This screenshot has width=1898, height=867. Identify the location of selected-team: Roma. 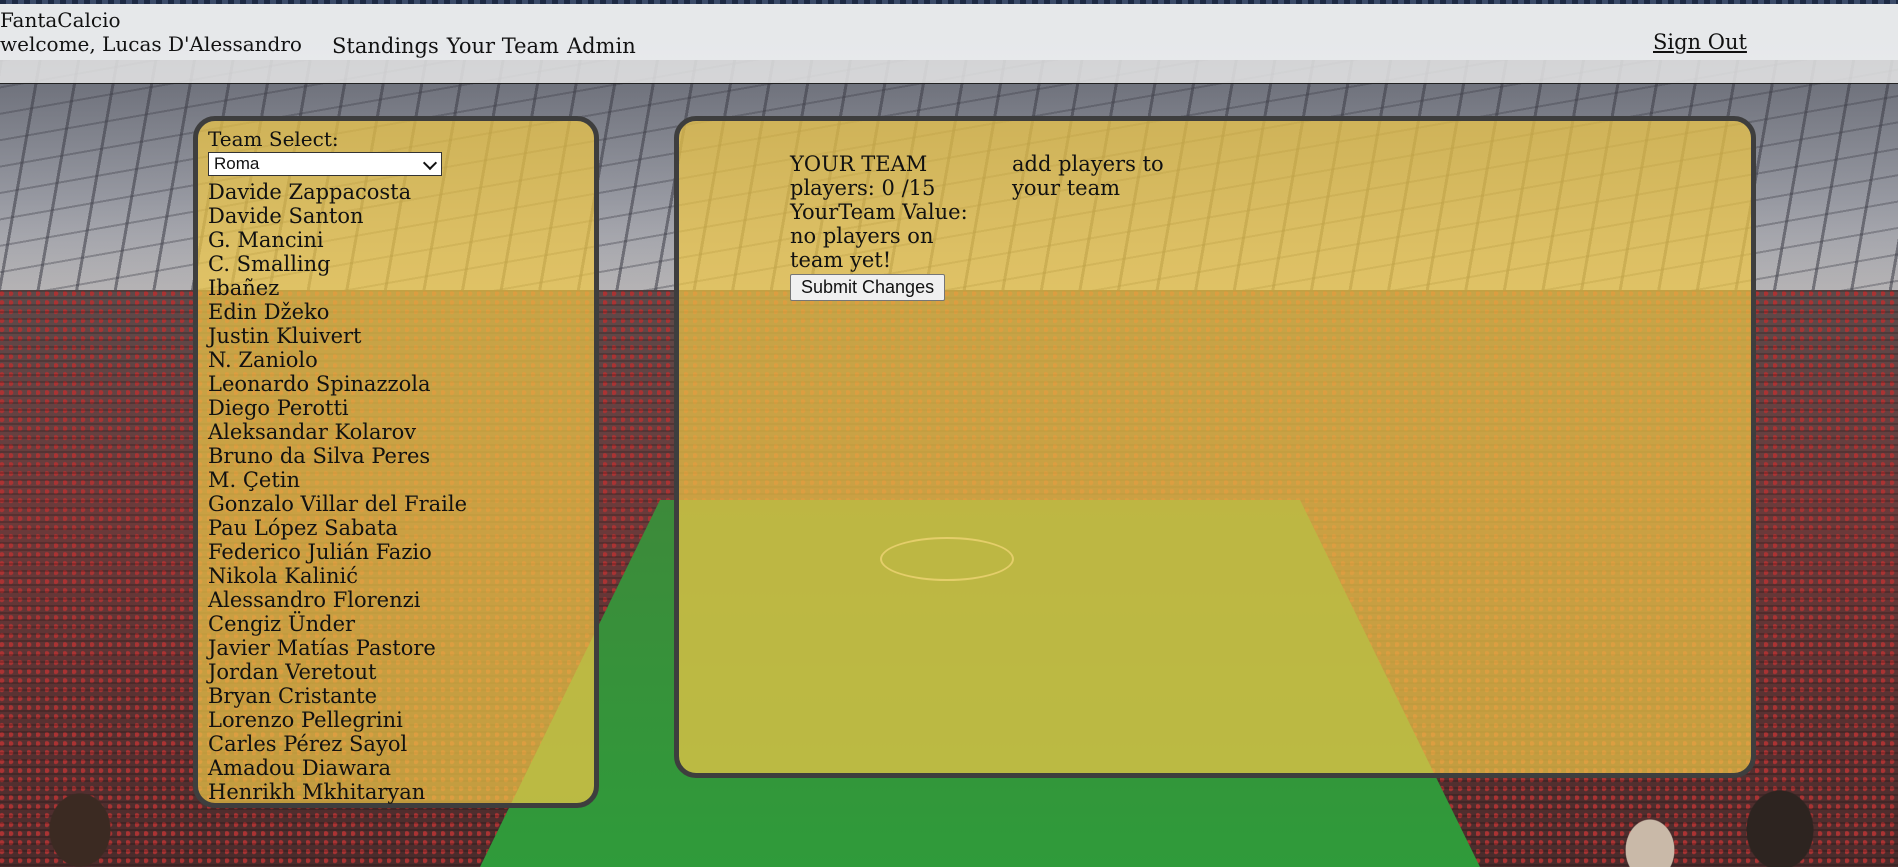
(237, 163).